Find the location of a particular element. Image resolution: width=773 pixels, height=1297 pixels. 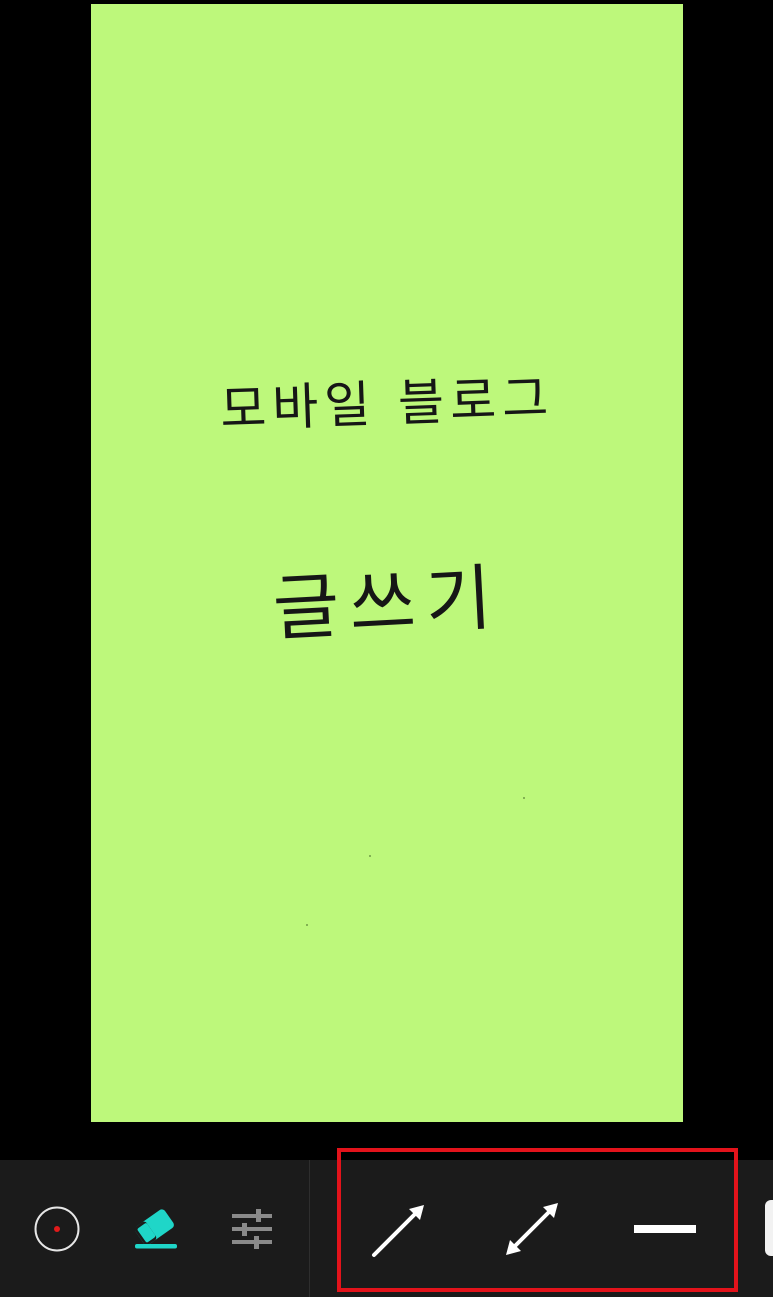

eraser-icon is located at coordinates (155, 1228).